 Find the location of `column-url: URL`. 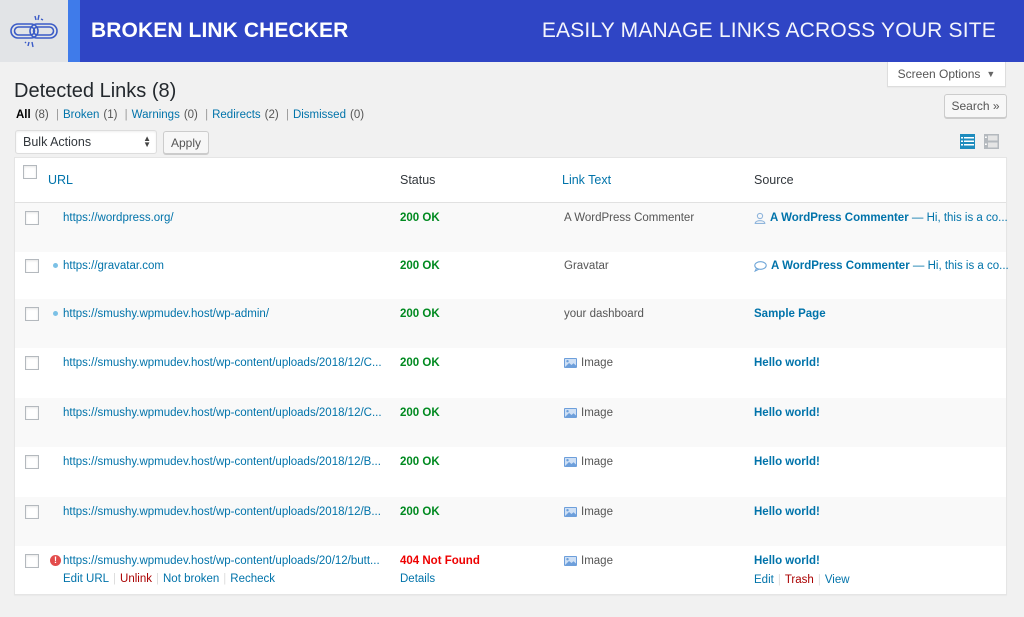

column-url: URL is located at coordinates (60, 180).